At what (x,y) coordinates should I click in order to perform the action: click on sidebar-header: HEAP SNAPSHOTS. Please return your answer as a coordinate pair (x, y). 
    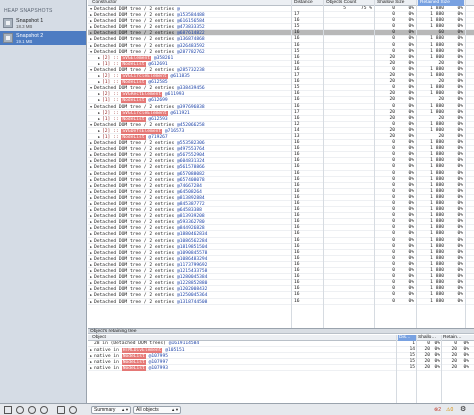
    Looking at the image, I should click on (28, 11).